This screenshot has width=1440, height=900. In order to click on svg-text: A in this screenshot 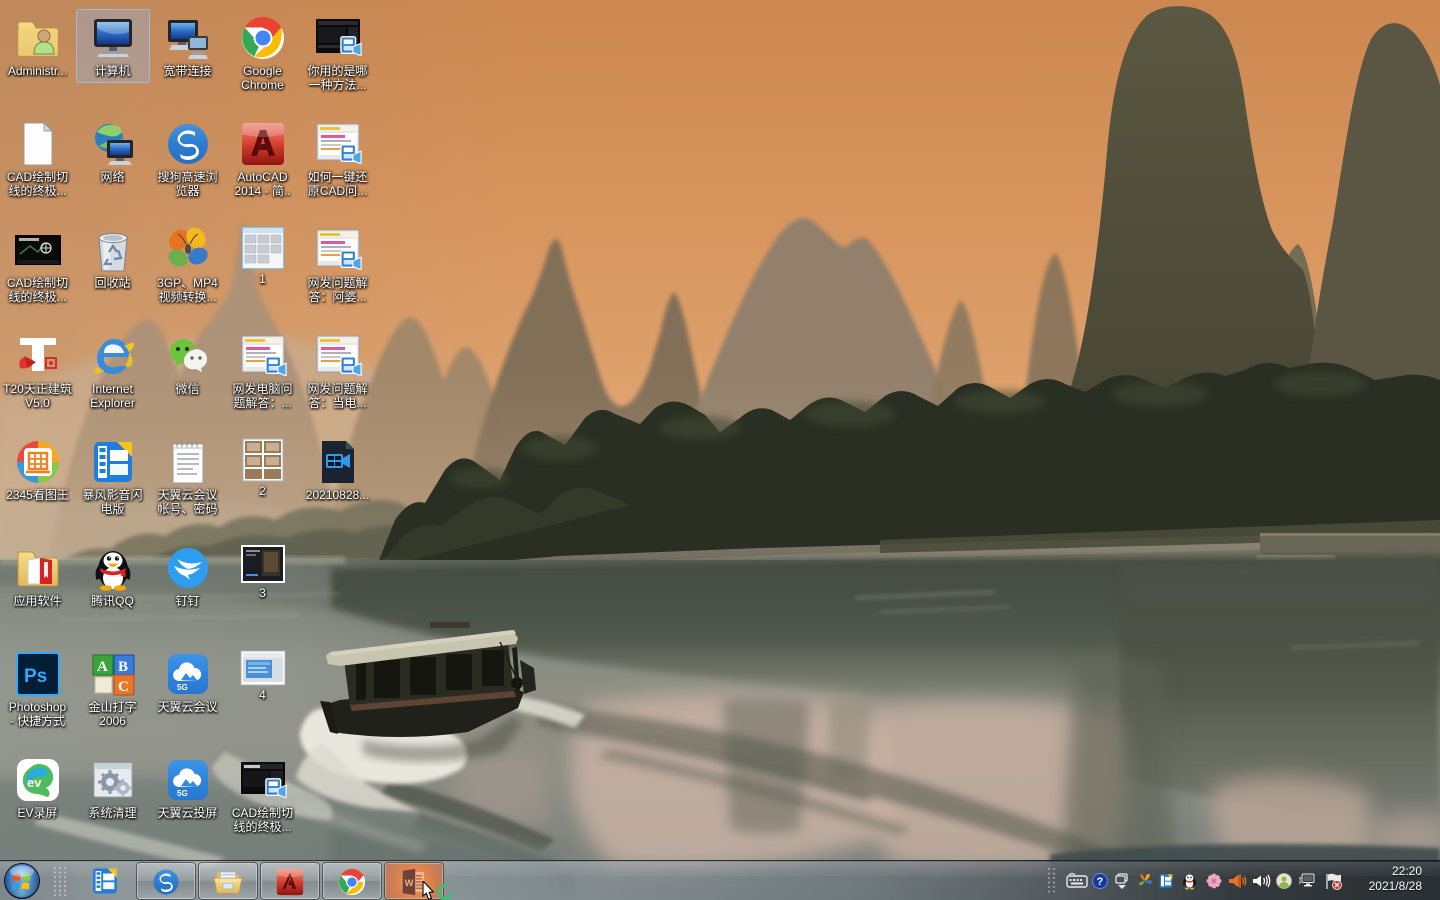, I will do `click(102, 667)`.